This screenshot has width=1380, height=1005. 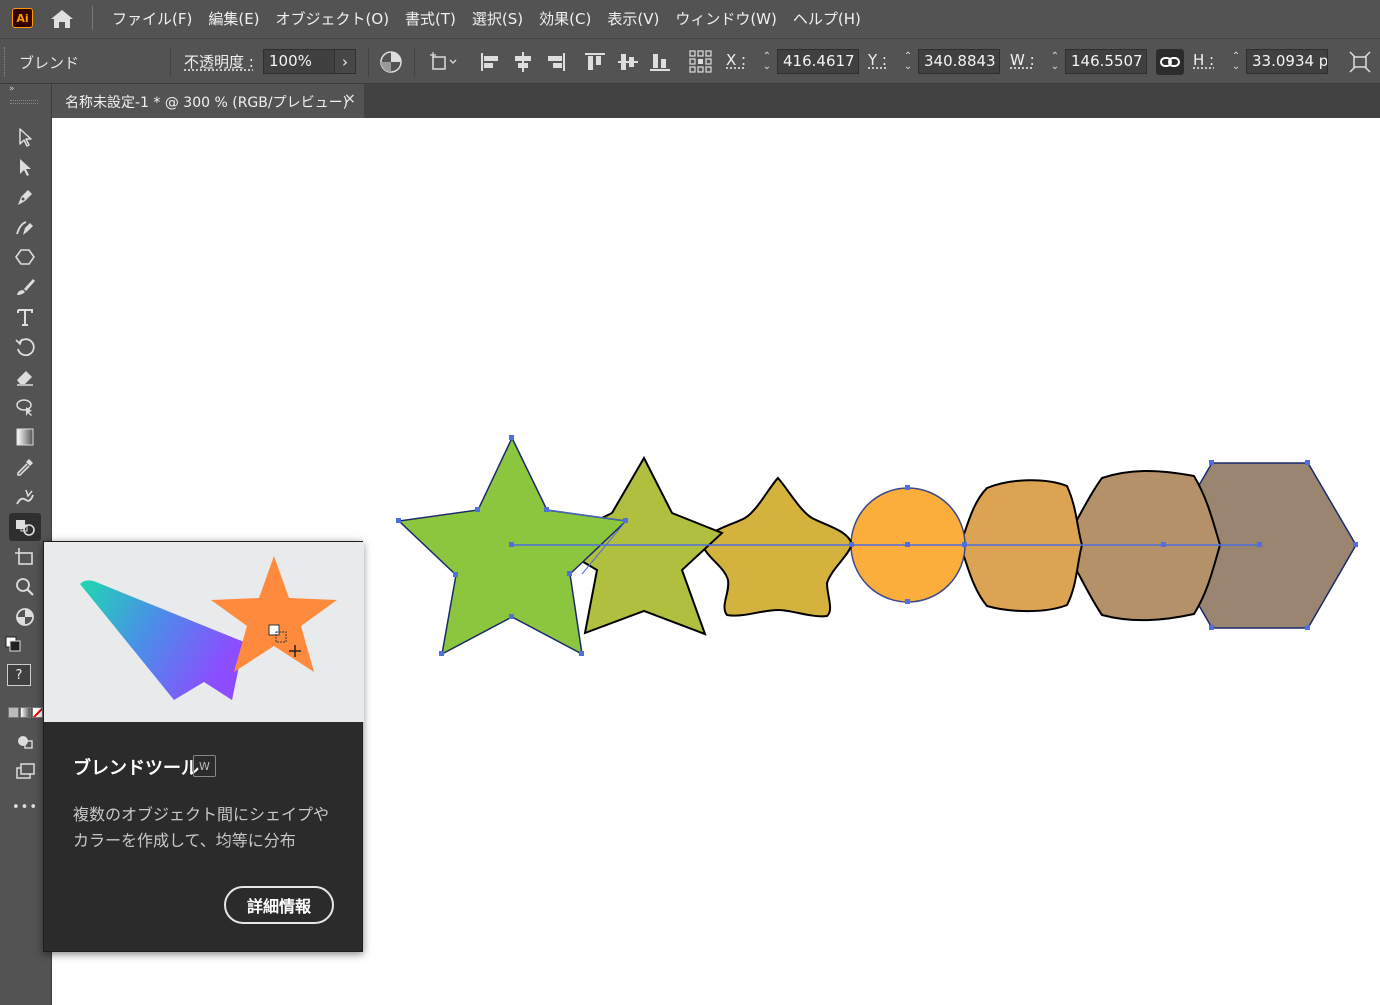 What do you see at coordinates (818, 61) in the screenshot?
I see `x-input: 416.4617` at bounding box center [818, 61].